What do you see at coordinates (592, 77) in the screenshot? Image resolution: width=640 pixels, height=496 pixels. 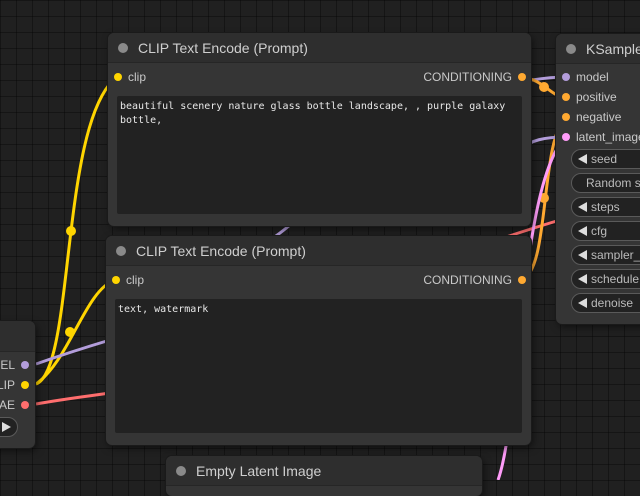 I see `input-model-label: model` at bounding box center [592, 77].